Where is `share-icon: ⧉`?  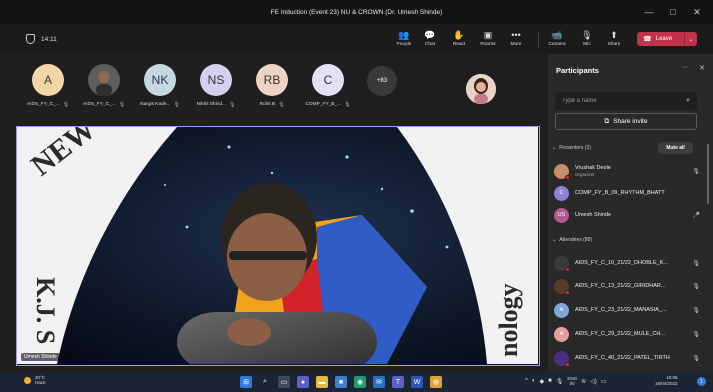
share-icon: ⧉ is located at coordinates (607, 121).